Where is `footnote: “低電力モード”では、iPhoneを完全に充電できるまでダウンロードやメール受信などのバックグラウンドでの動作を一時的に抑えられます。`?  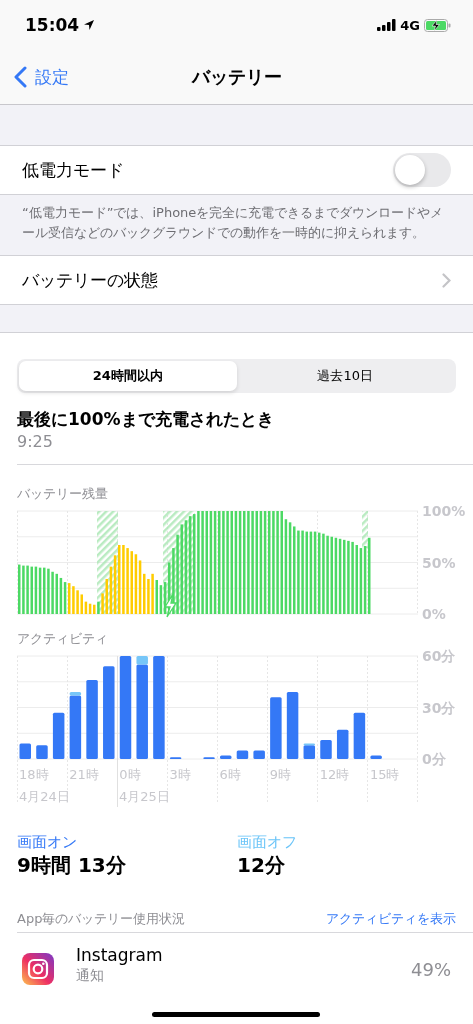
footnote: “低電力モード”では、iPhoneを完全に充電できるまでダウンロードやメール受信などのバックグラウンドでの動作を一時的に抑えられます。 is located at coordinates (233, 223).